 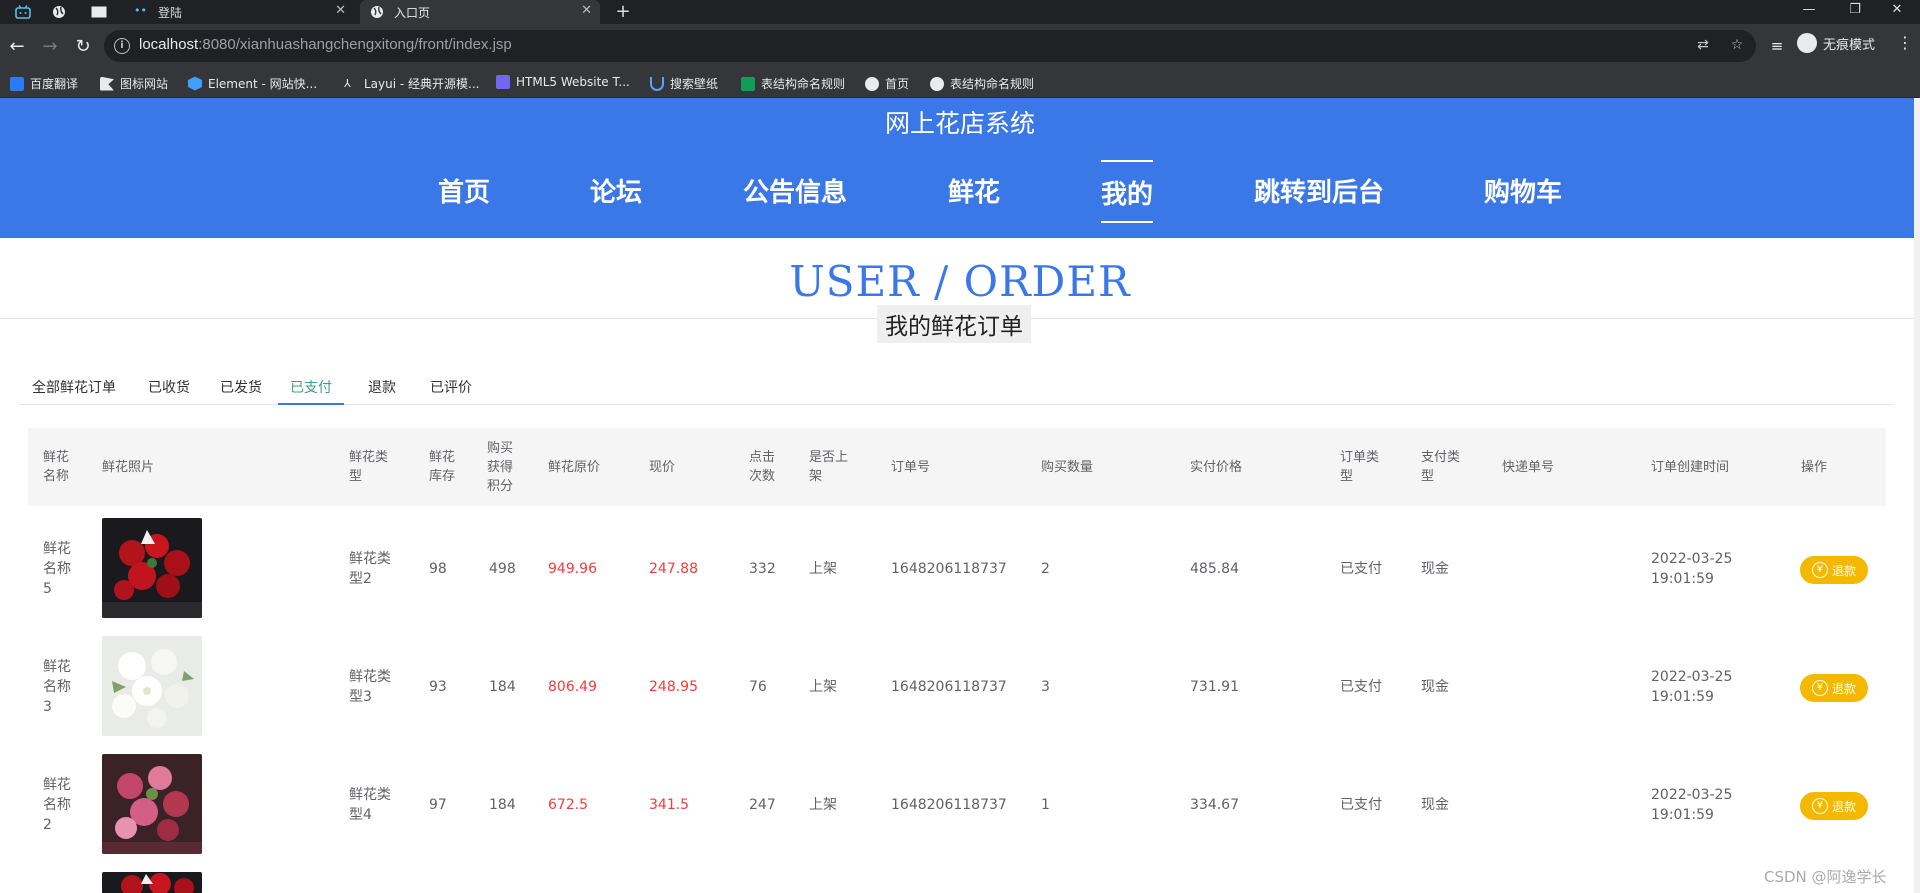 I want to click on nav-mine: 我的, so click(x=1127, y=191).